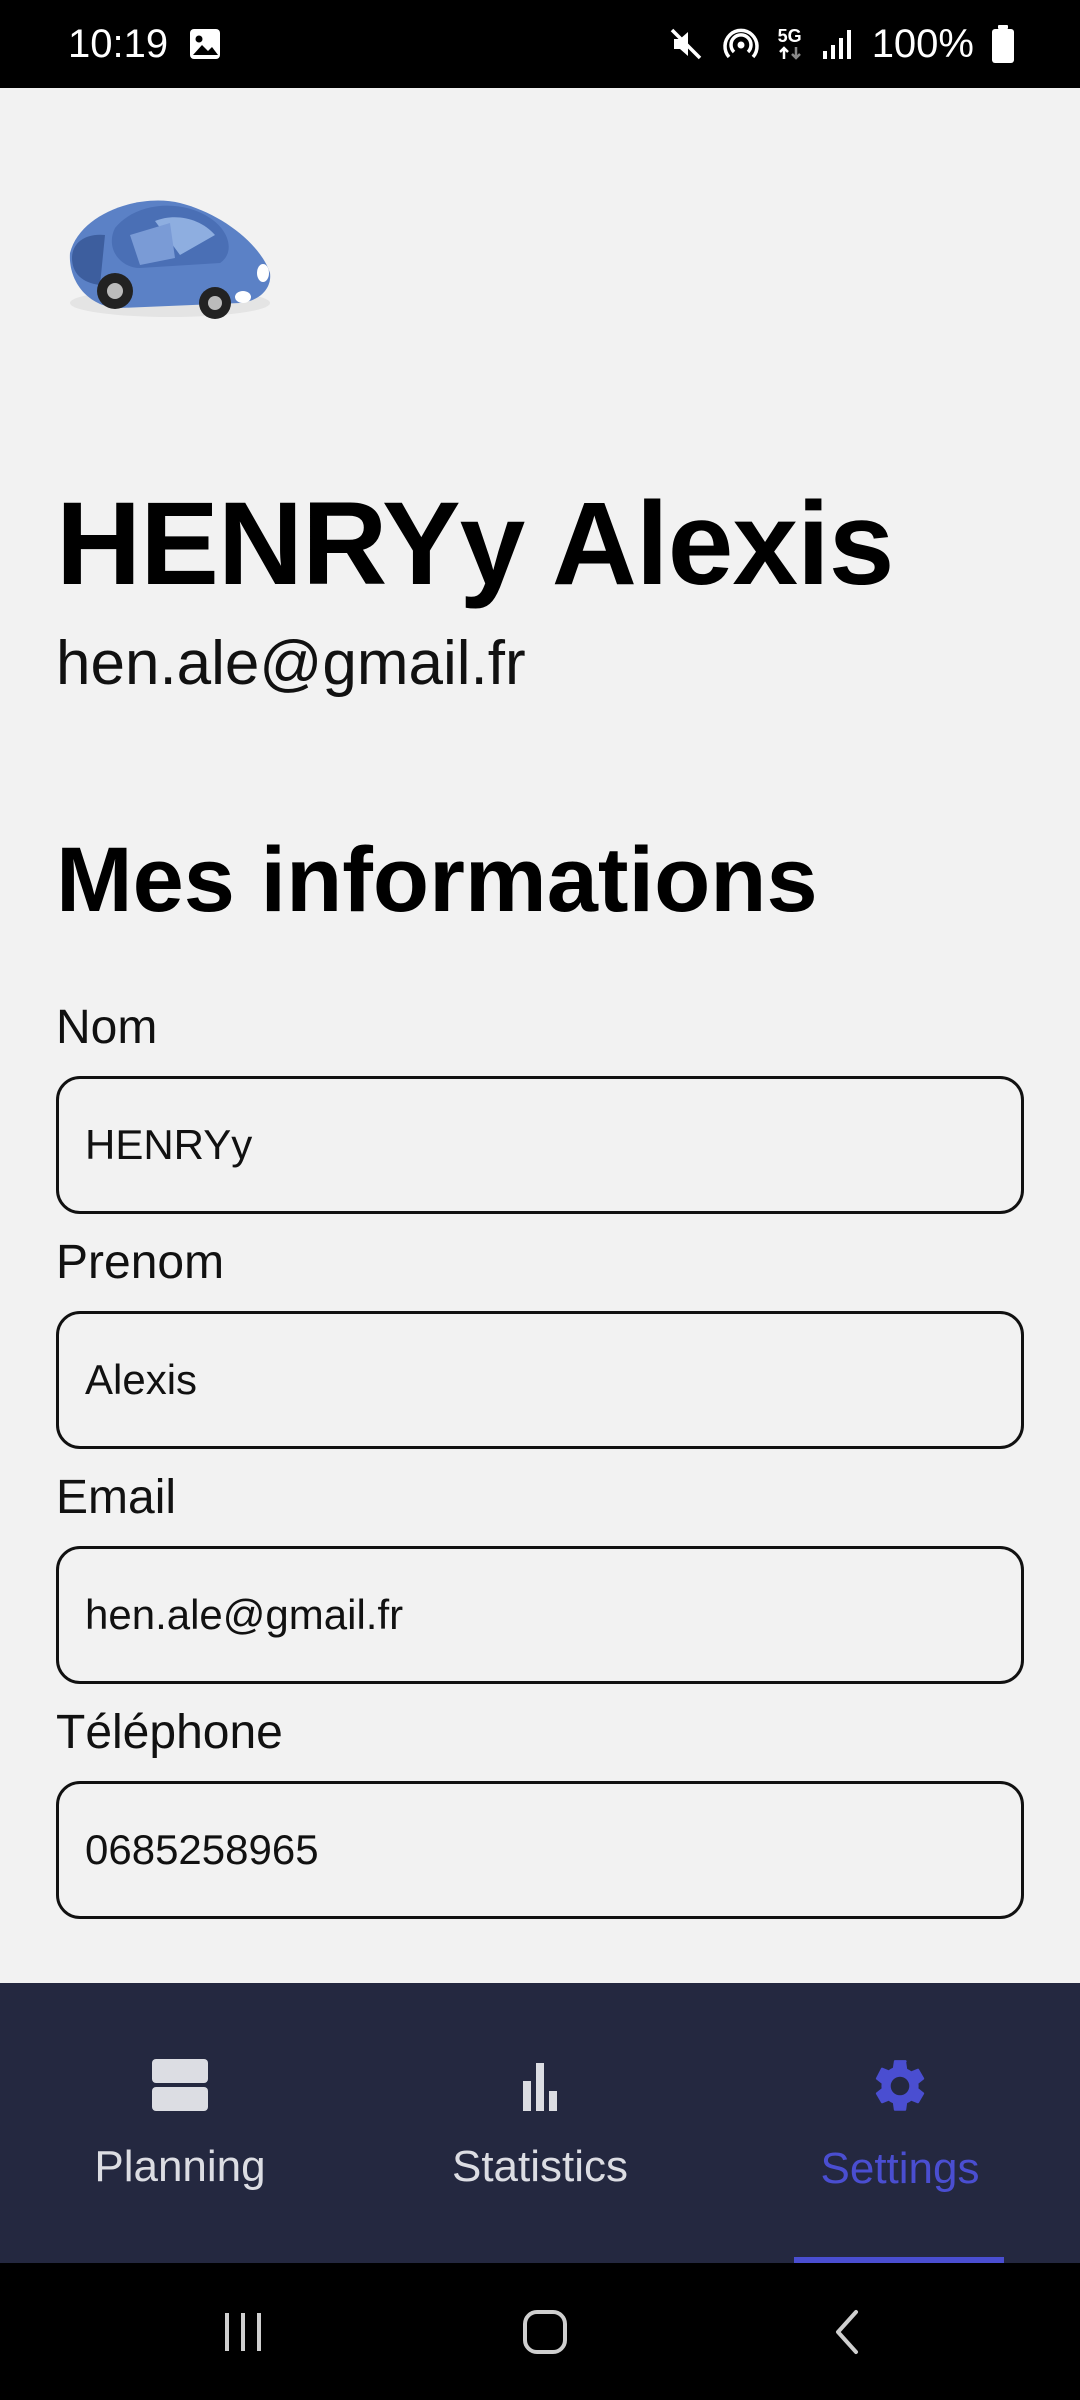 This screenshot has width=1080, height=2400. Describe the element at coordinates (837, 44) in the screenshot. I see `signal-icon` at that location.